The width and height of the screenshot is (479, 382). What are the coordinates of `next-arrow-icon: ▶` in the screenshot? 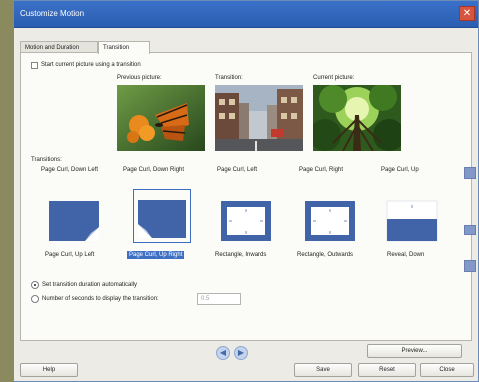 It's located at (241, 353).